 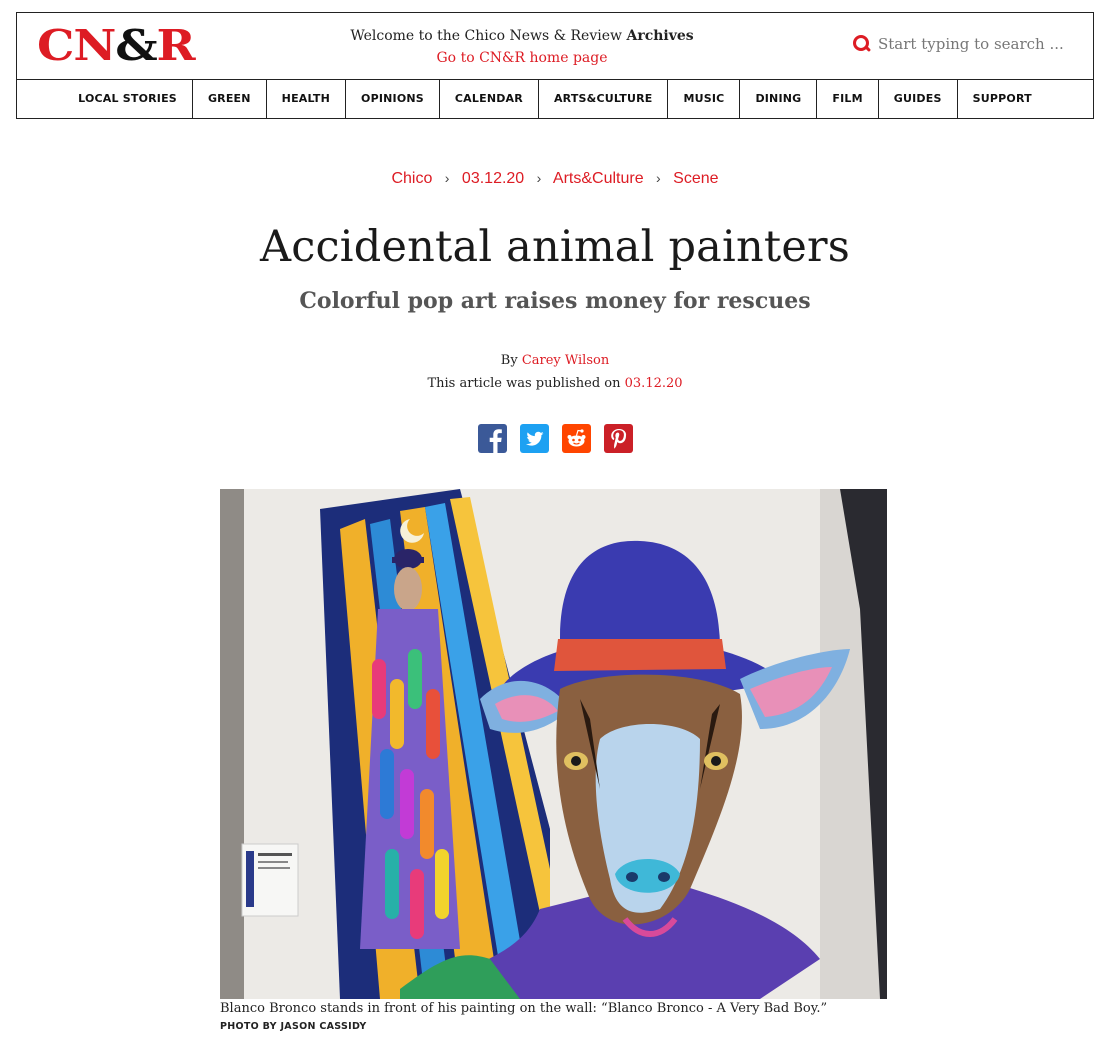 I want to click on search-box, so click(x=963, y=44).